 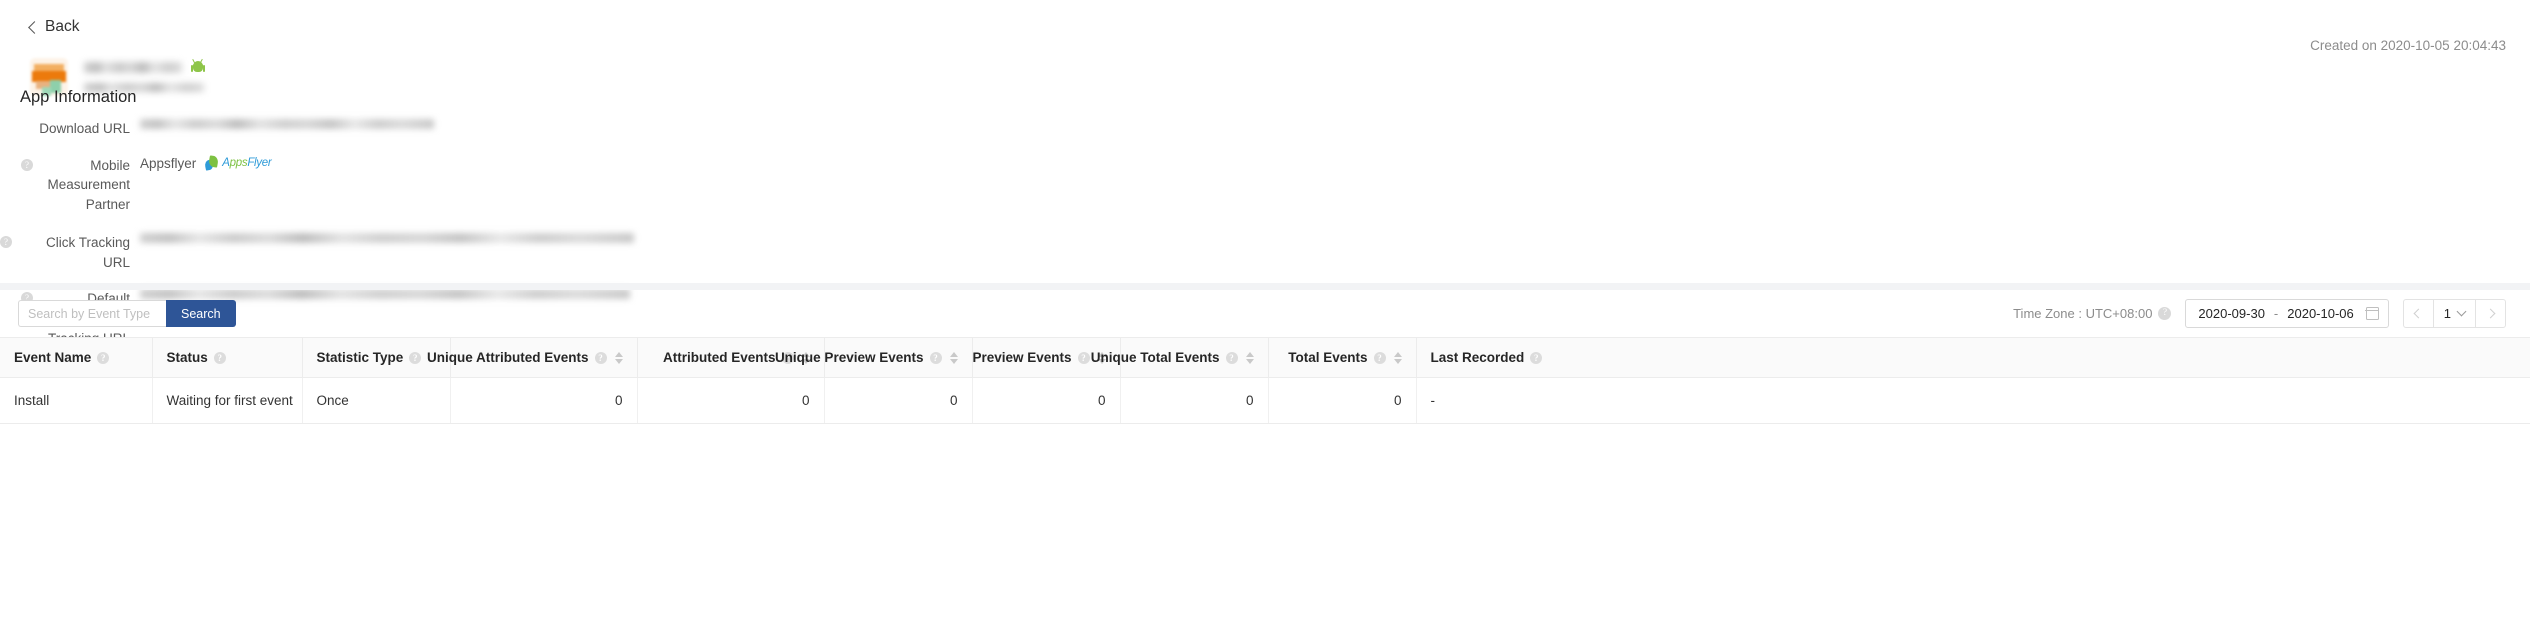 What do you see at coordinates (227, 357) in the screenshot?
I see `column-header-status: Status ?` at bounding box center [227, 357].